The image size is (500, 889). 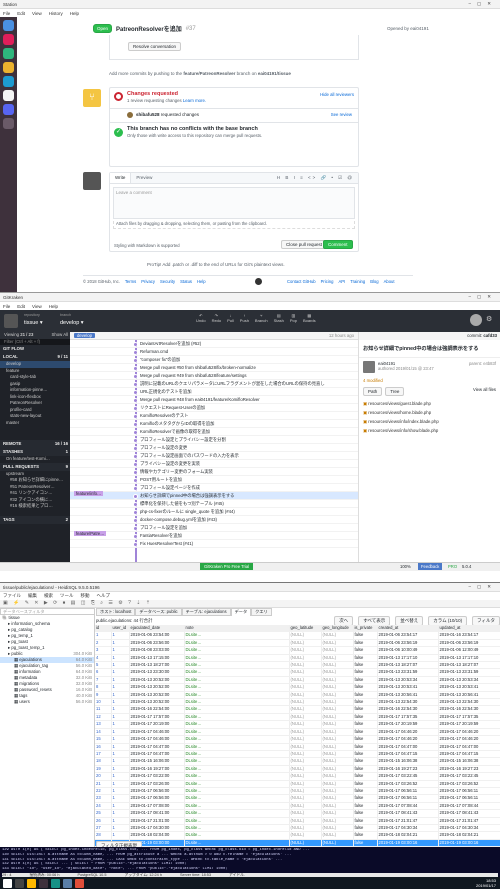 I want to click on tab-query: クエリ, so click(x=261, y=612).